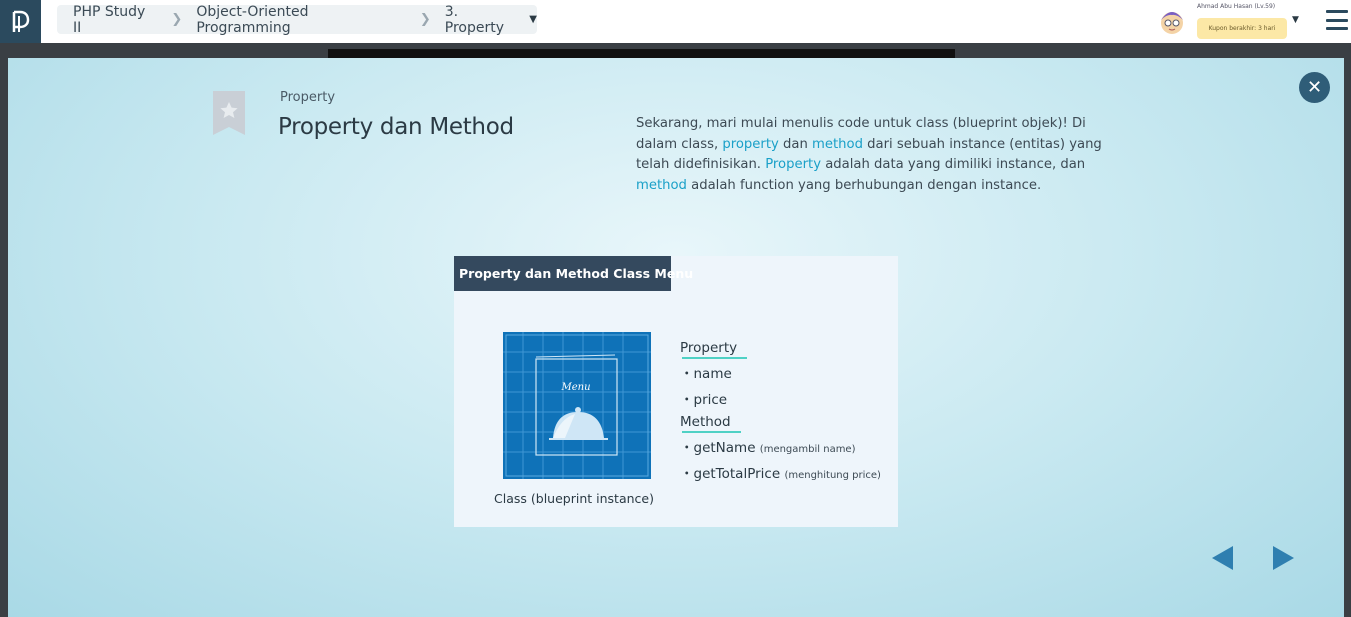  I want to click on user-name: Ahmad Abu Hasan (Lv.59), so click(1236, 6).